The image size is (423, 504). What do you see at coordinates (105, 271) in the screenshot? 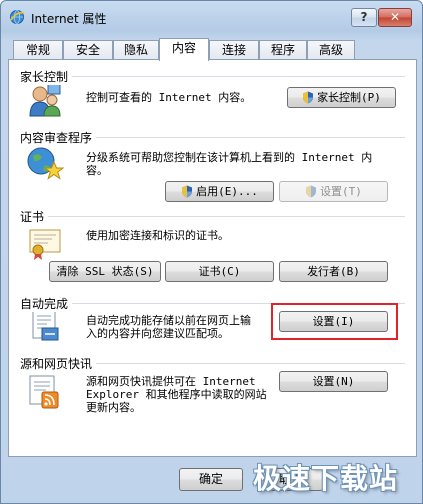
I see `clear-ssl-state-button: 清除 SSL 状态(S)` at bounding box center [105, 271].